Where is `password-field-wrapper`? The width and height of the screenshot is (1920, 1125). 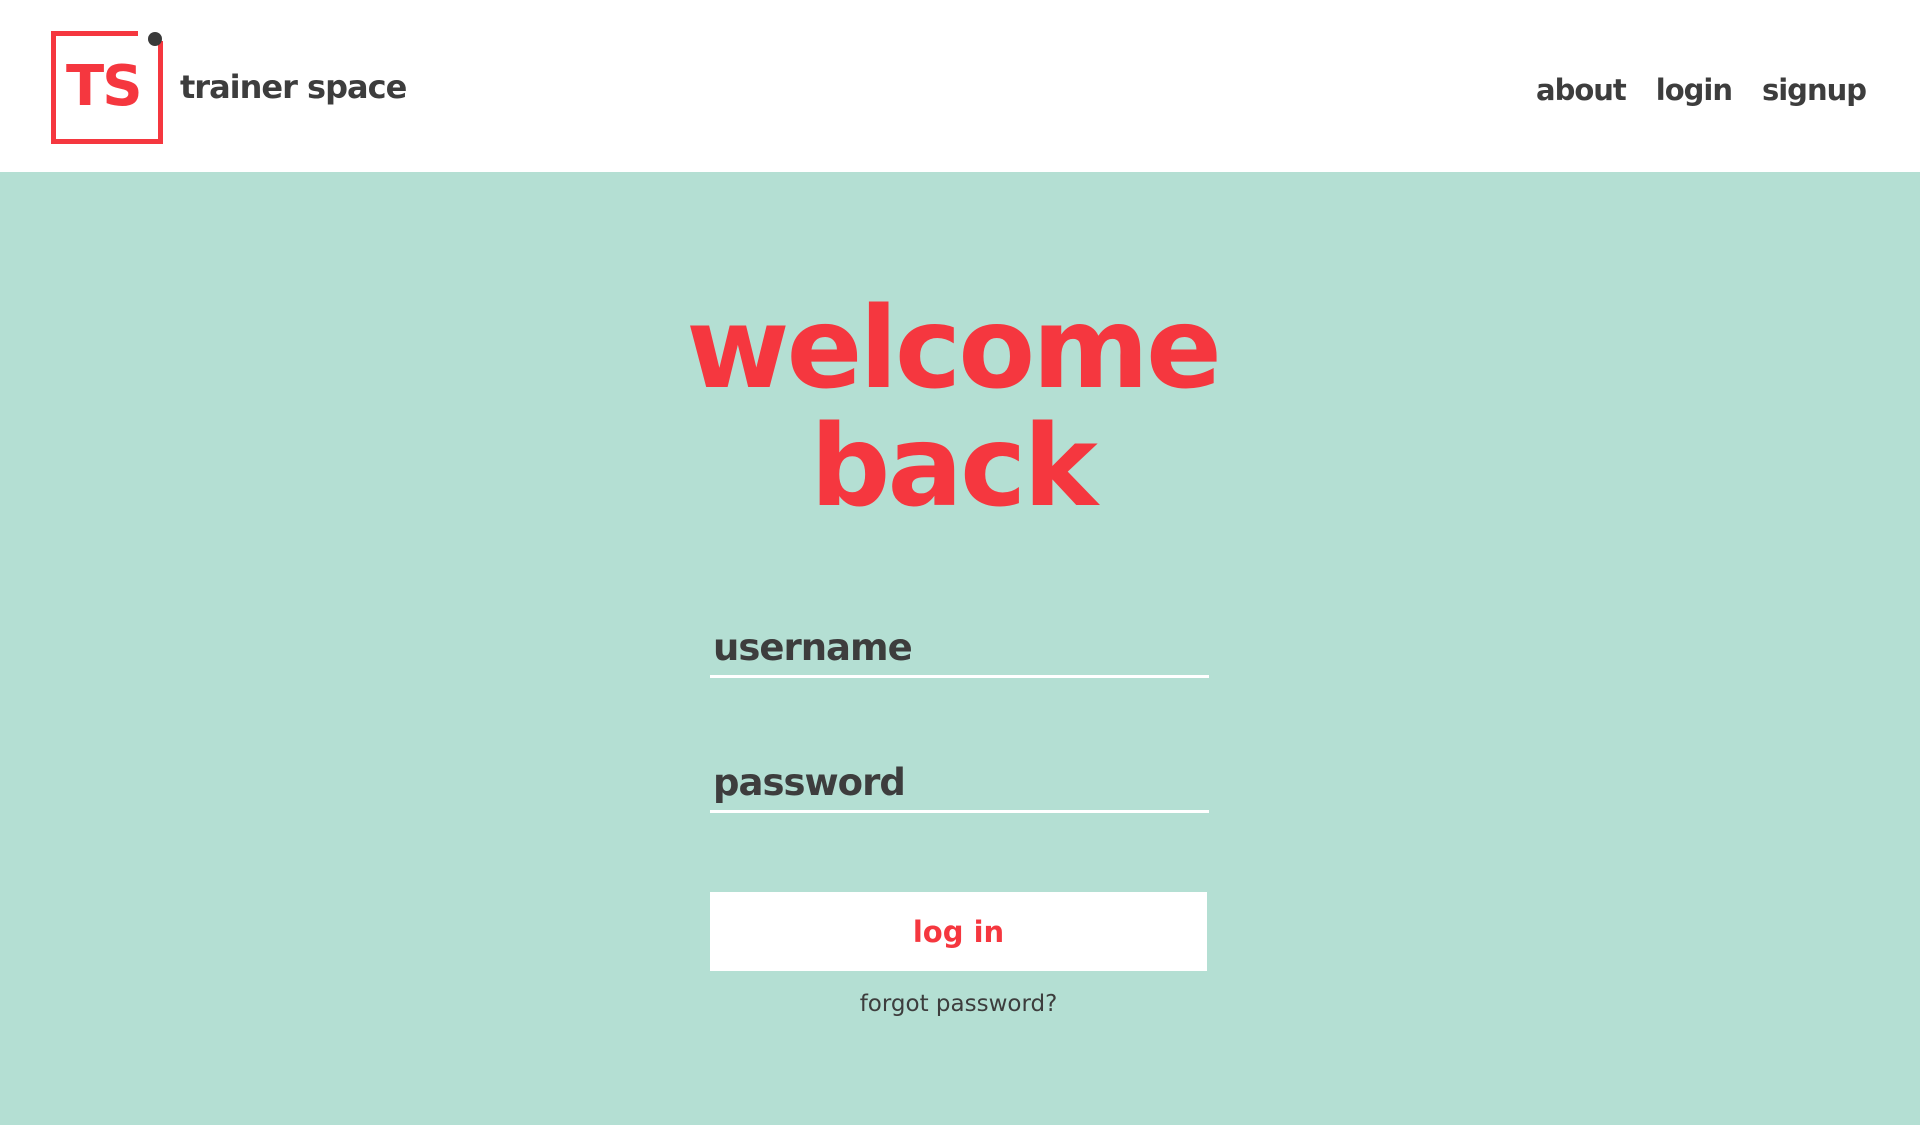
password-field-wrapper is located at coordinates (959, 784).